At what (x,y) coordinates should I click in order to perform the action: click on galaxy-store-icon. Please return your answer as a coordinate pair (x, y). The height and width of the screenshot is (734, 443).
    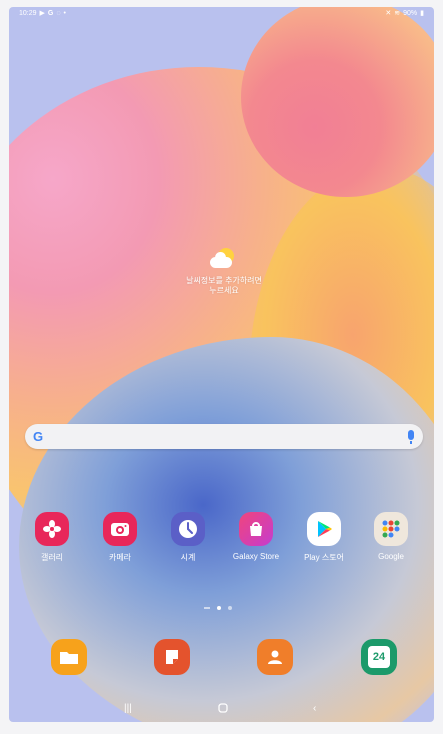
    Looking at the image, I should click on (256, 529).